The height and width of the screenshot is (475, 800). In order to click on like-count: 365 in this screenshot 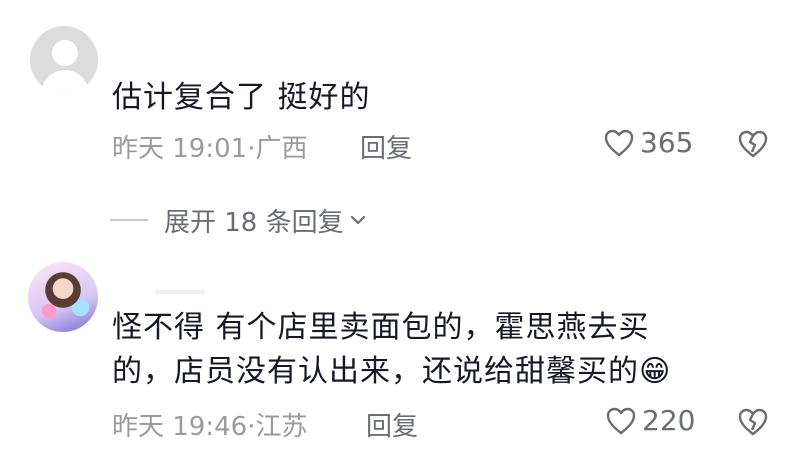, I will do `click(667, 142)`.